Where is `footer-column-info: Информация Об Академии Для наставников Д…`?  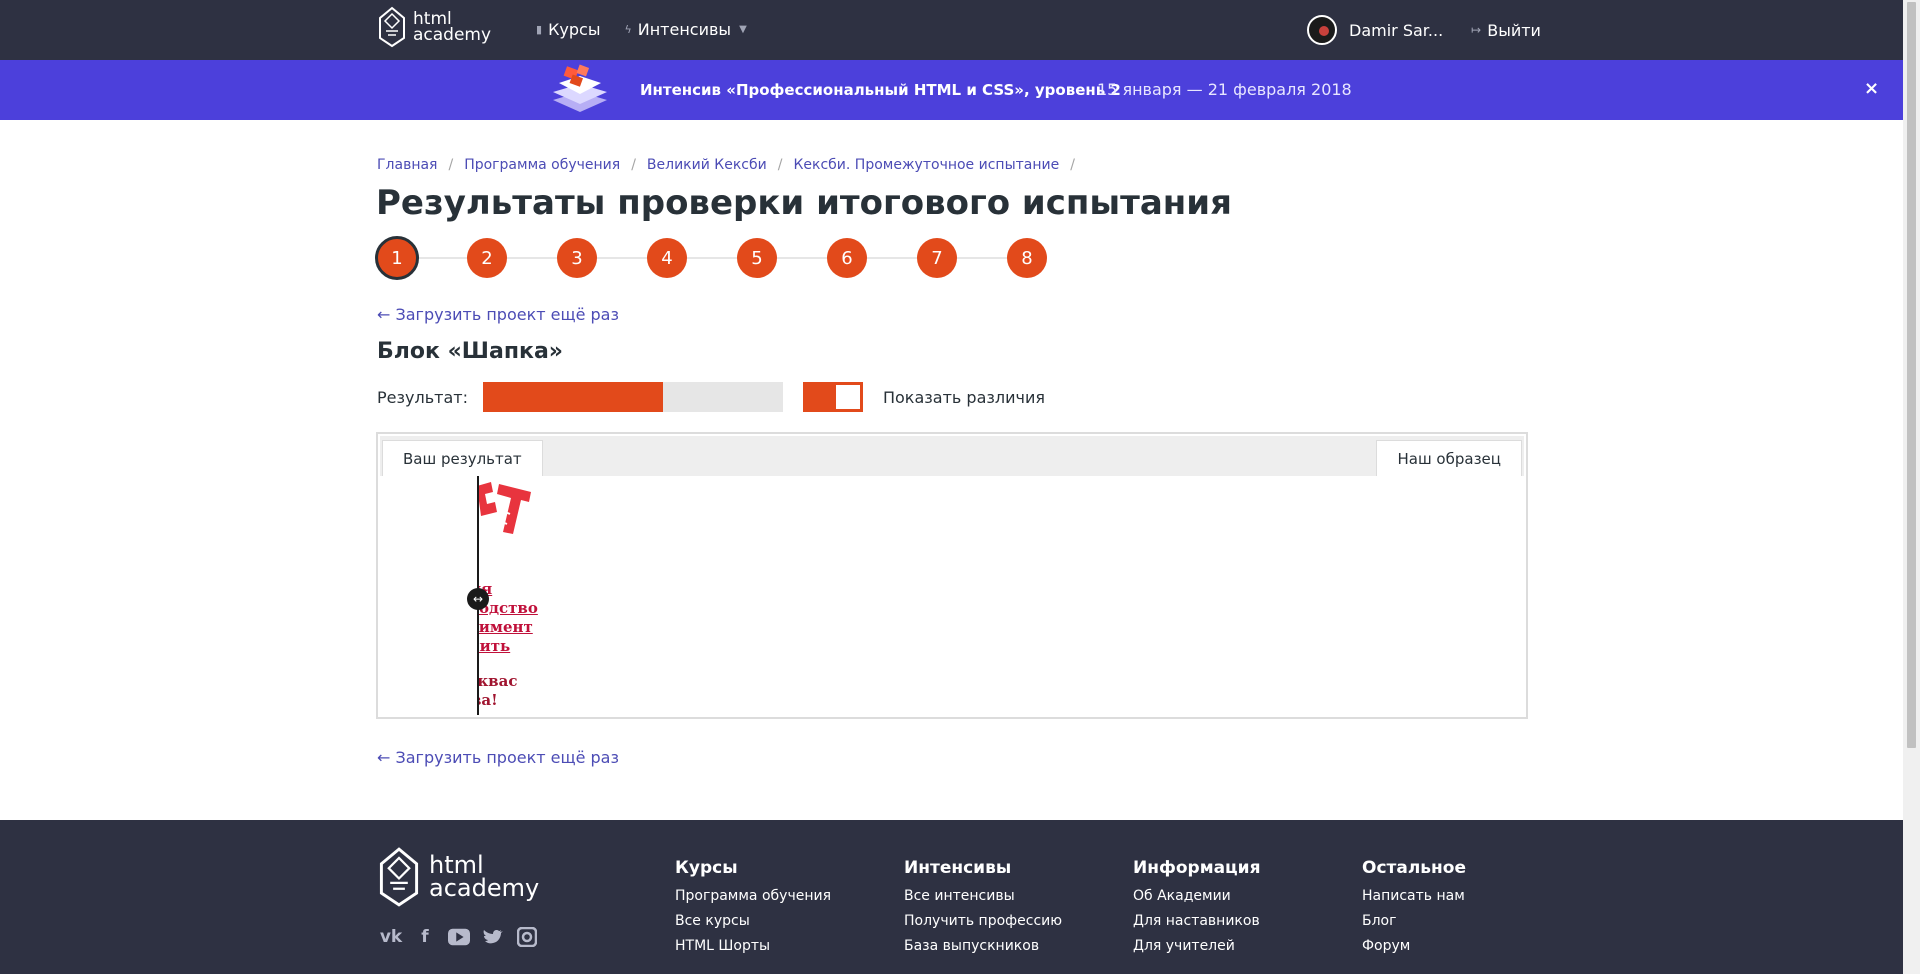
footer-column-info: Информация Об Академии Для наставников Д… is located at coordinates (1196, 910).